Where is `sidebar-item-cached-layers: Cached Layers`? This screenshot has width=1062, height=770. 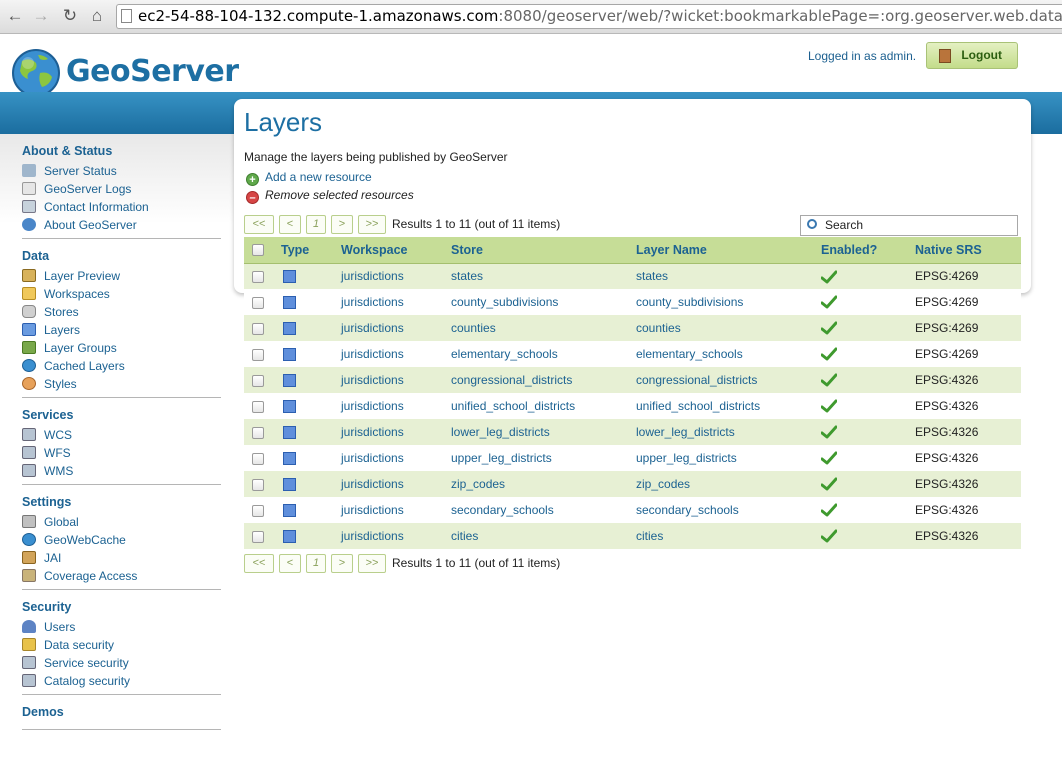 sidebar-item-cached-layers: Cached Layers is located at coordinates (121, 366).